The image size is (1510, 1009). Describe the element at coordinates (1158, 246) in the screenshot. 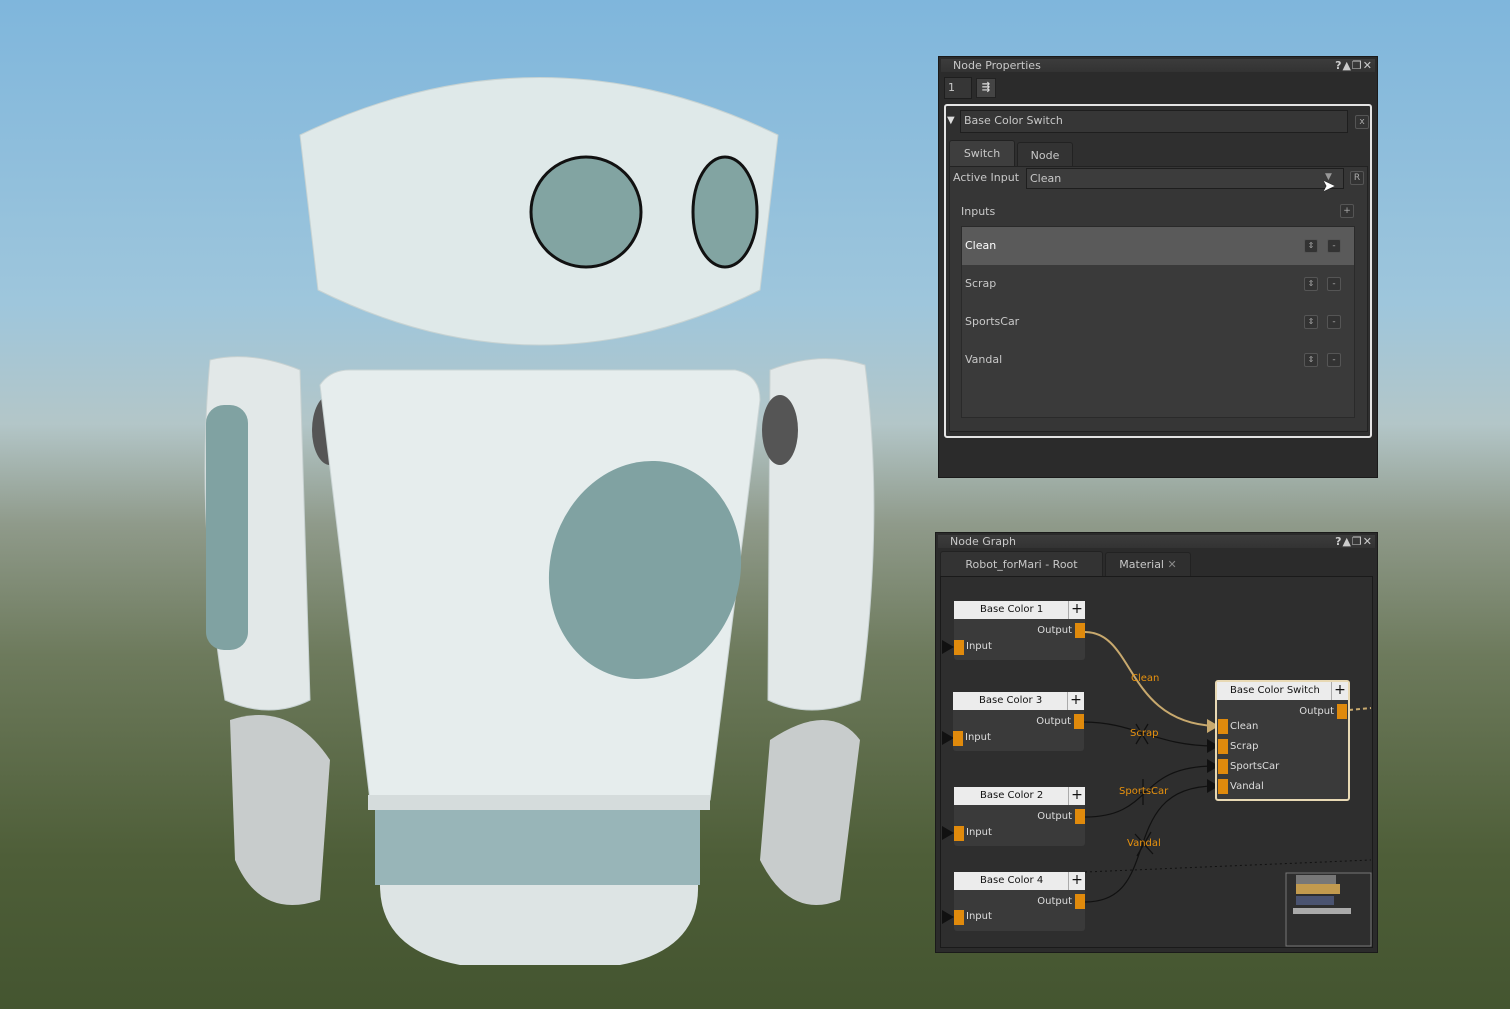

I see `input-row-clean: Clean` at that location.